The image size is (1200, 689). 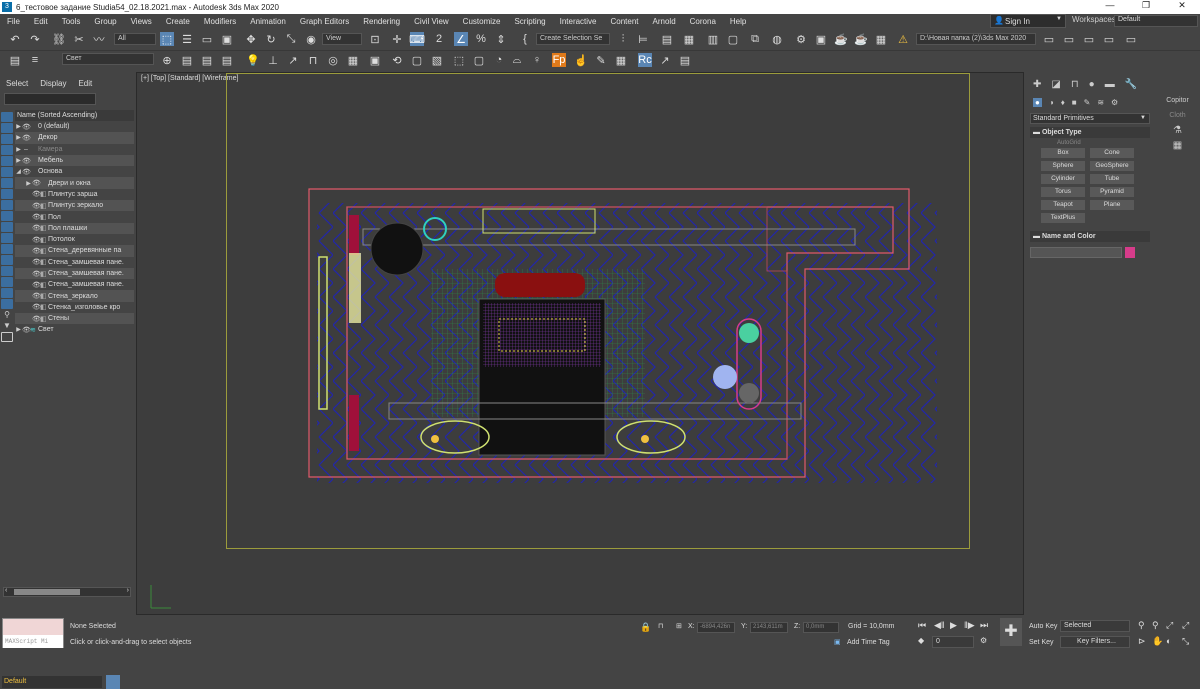 I want to click on move-icon: ✥, so click(x=251, y=39).